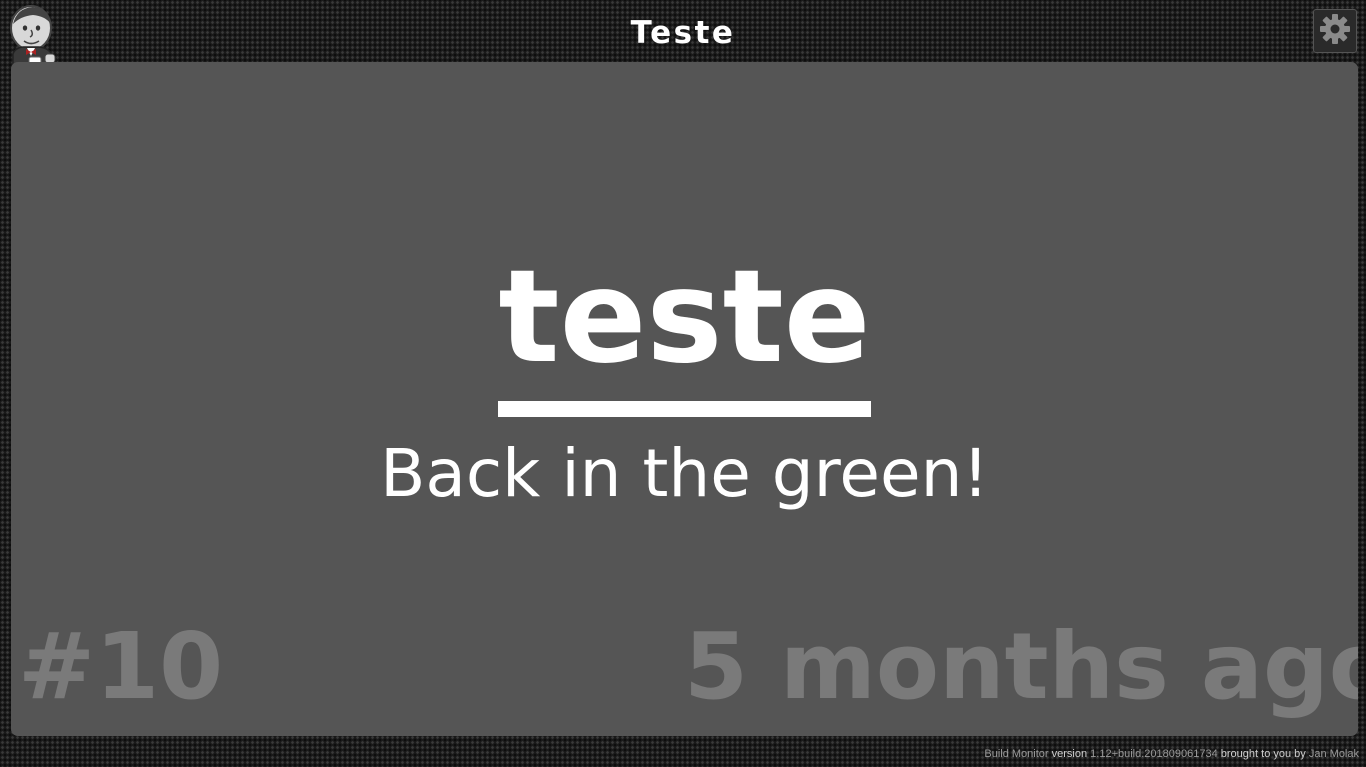 The width and height of the screenshot is (1366, 767). I want to click on footer-version: 1.12+build.201809061734, so click(1154, 754).